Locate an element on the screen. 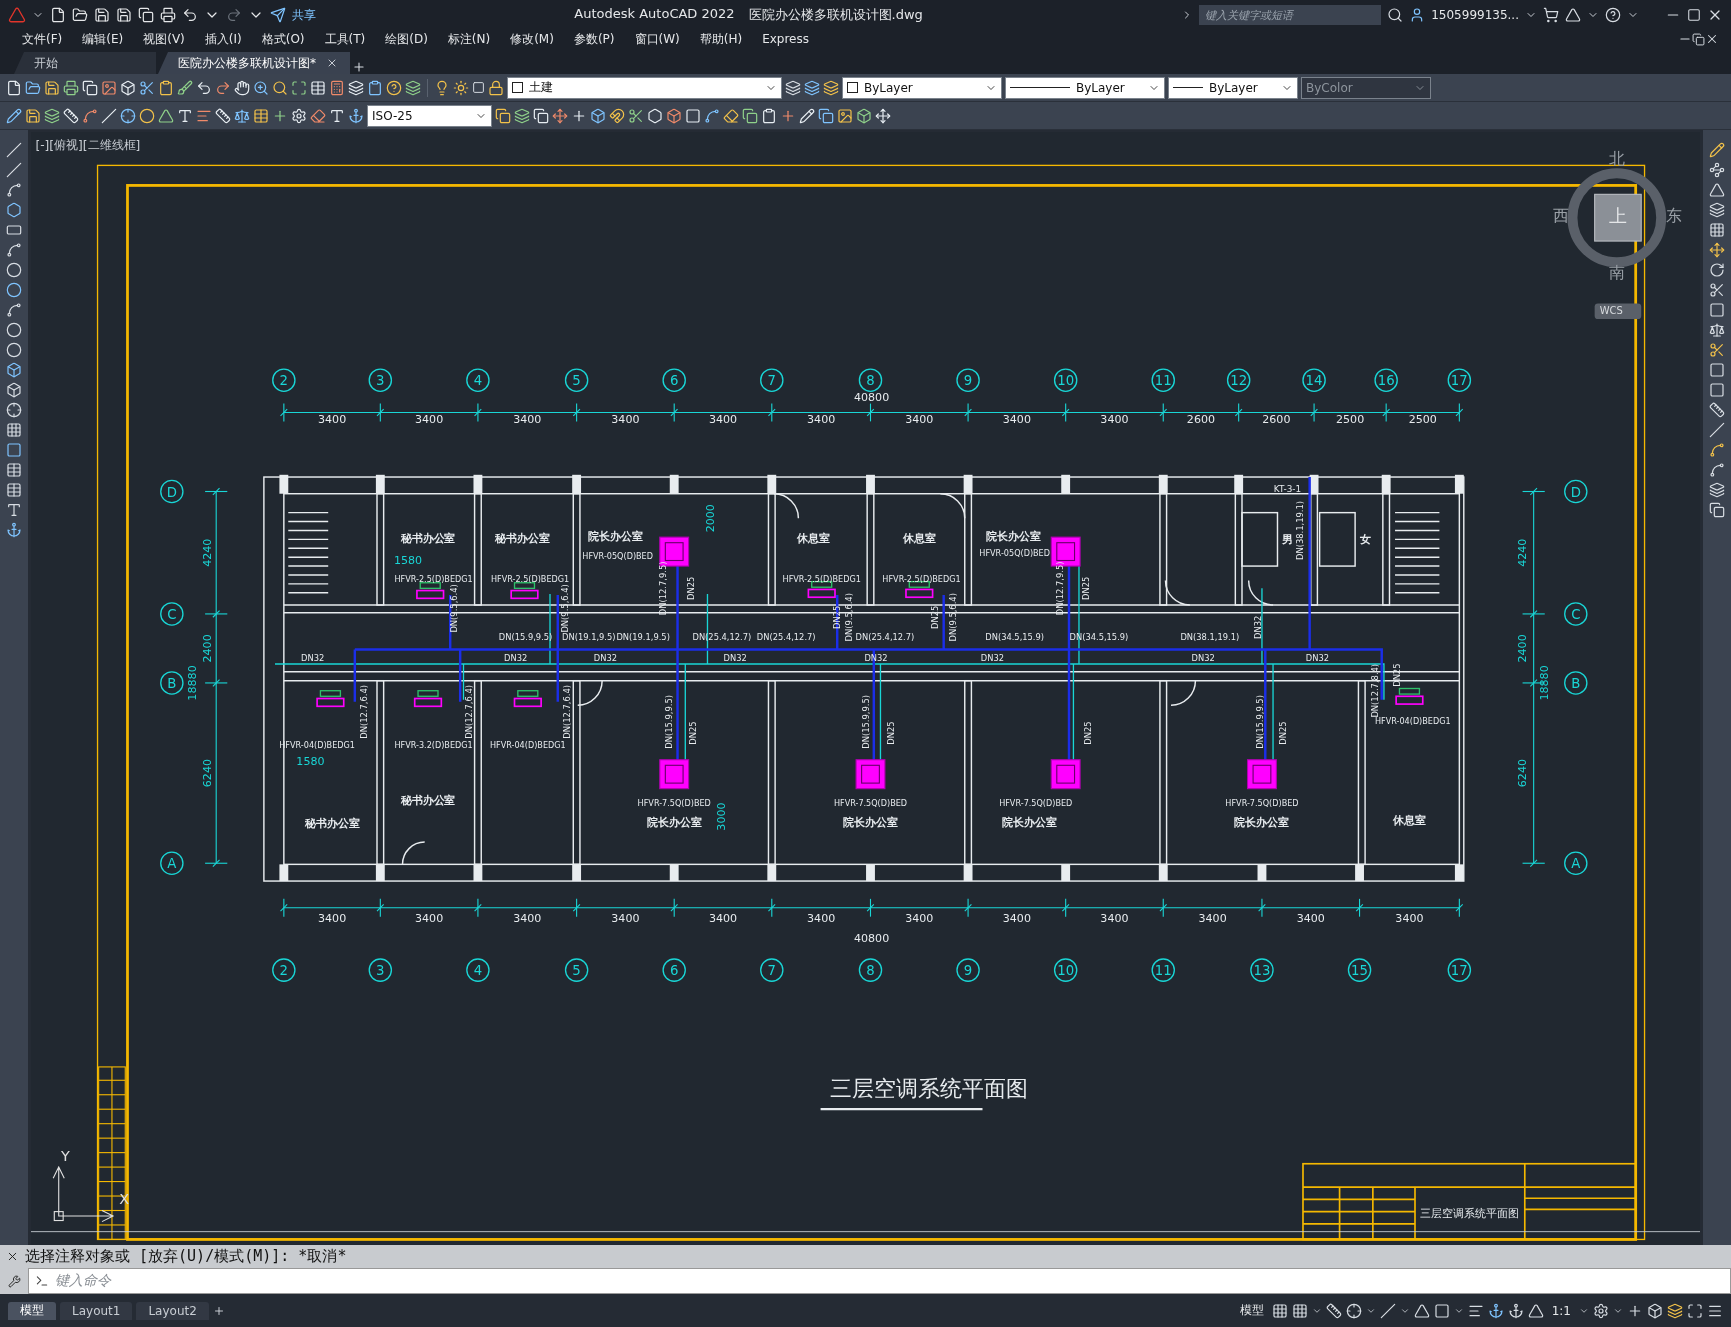  lock-icon is located at coordinates (496, 87).